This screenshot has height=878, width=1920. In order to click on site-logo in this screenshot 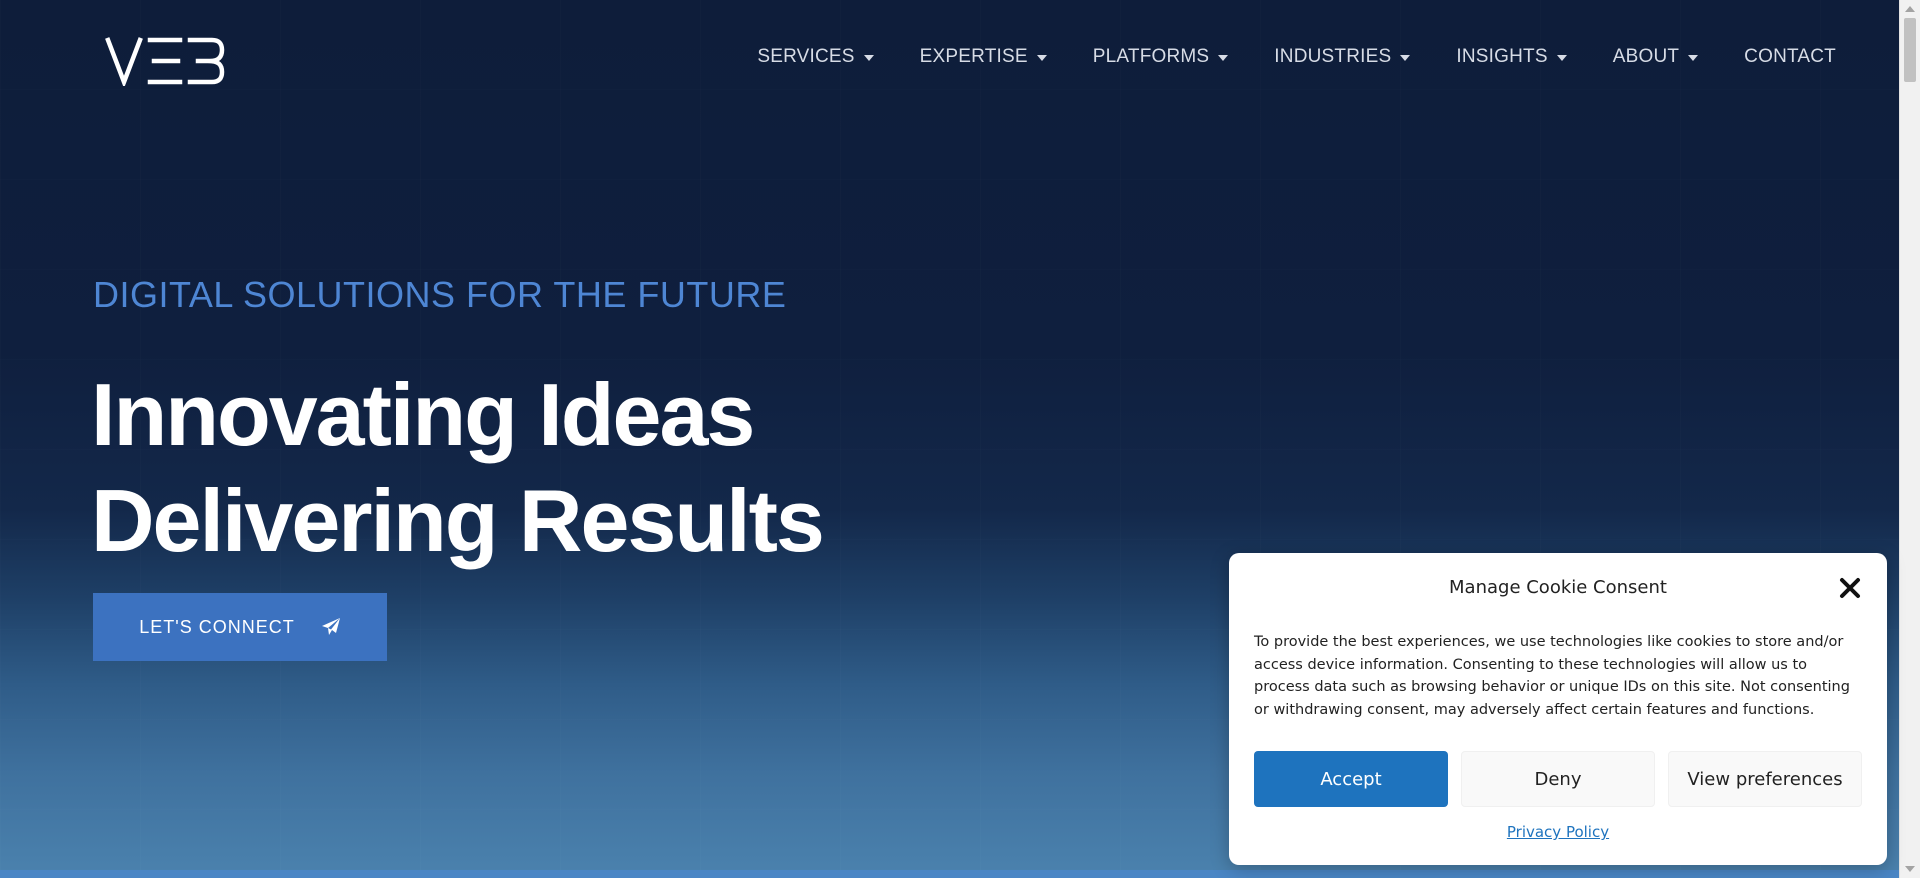, I will do `click(165, 62)`.